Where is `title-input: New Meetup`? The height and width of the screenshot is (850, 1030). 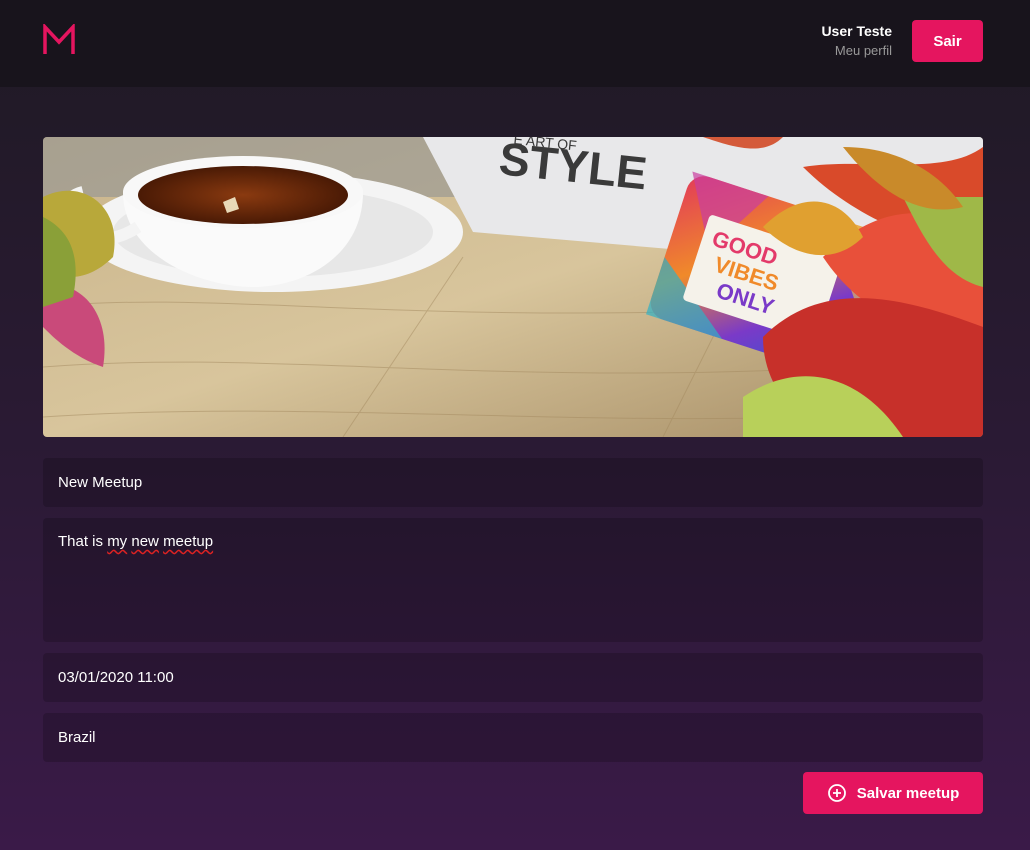 title-input: New Meetup is located at coordinates (513, 482).